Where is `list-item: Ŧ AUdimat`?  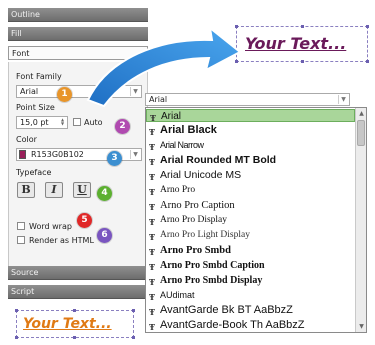 list-item: Ŧ AUdimat is located at coordinates (250, 295).